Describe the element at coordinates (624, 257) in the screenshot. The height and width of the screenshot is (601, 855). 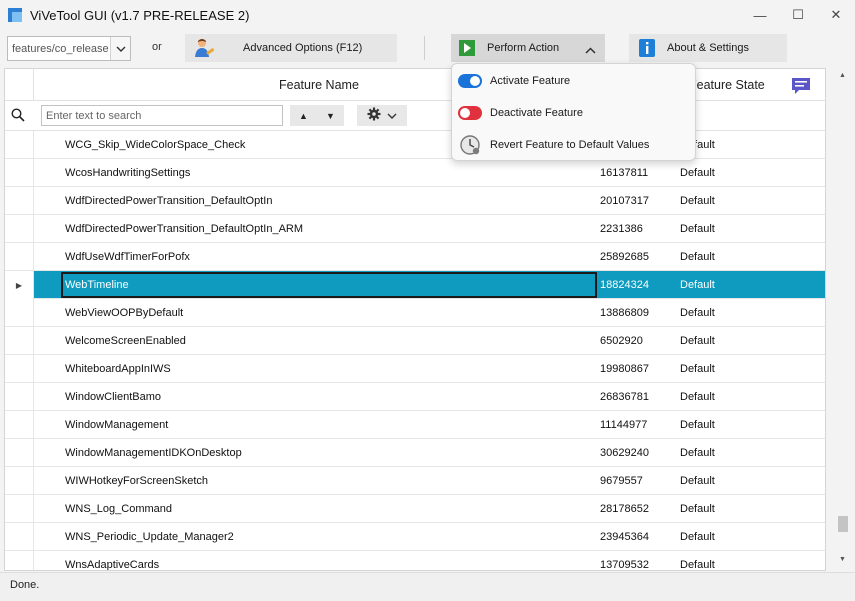
I see `feature-id-cell: 25892685` at that location.